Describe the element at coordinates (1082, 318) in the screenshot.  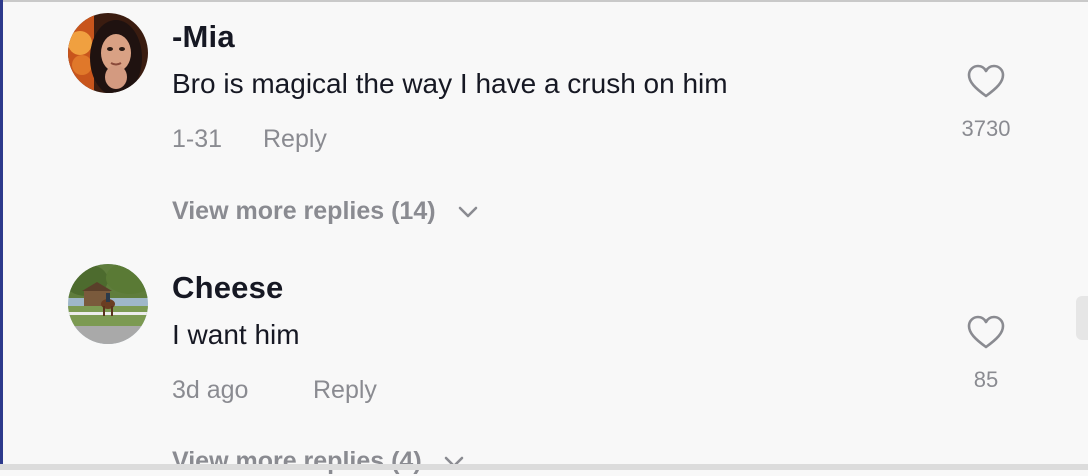
I see `scrollbar-thumb` at that location.